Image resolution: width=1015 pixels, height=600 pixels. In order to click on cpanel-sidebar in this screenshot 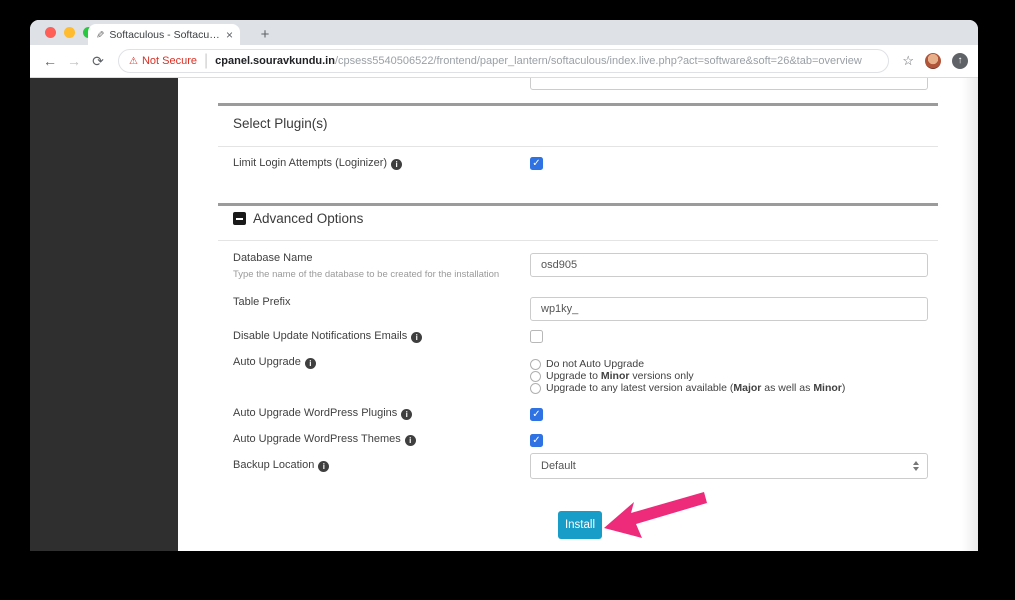, I will do `click(104, 314)`.